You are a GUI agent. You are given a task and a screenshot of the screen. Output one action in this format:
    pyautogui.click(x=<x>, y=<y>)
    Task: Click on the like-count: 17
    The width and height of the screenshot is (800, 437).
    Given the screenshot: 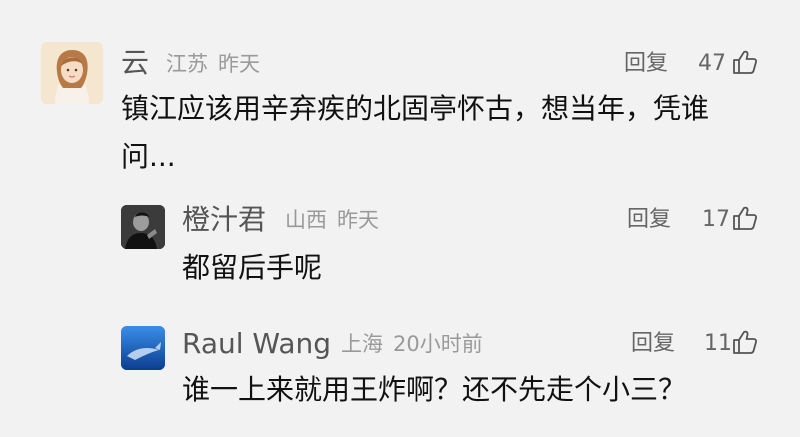 What is the action you would take?
    pyautogui.click(x=716, y=219)
    